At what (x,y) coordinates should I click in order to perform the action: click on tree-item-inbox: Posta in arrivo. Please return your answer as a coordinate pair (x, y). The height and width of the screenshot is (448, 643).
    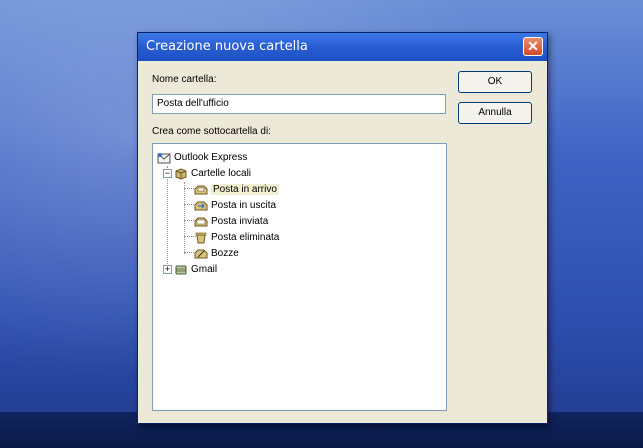
    Looking at the image, I should click on (236, 189).